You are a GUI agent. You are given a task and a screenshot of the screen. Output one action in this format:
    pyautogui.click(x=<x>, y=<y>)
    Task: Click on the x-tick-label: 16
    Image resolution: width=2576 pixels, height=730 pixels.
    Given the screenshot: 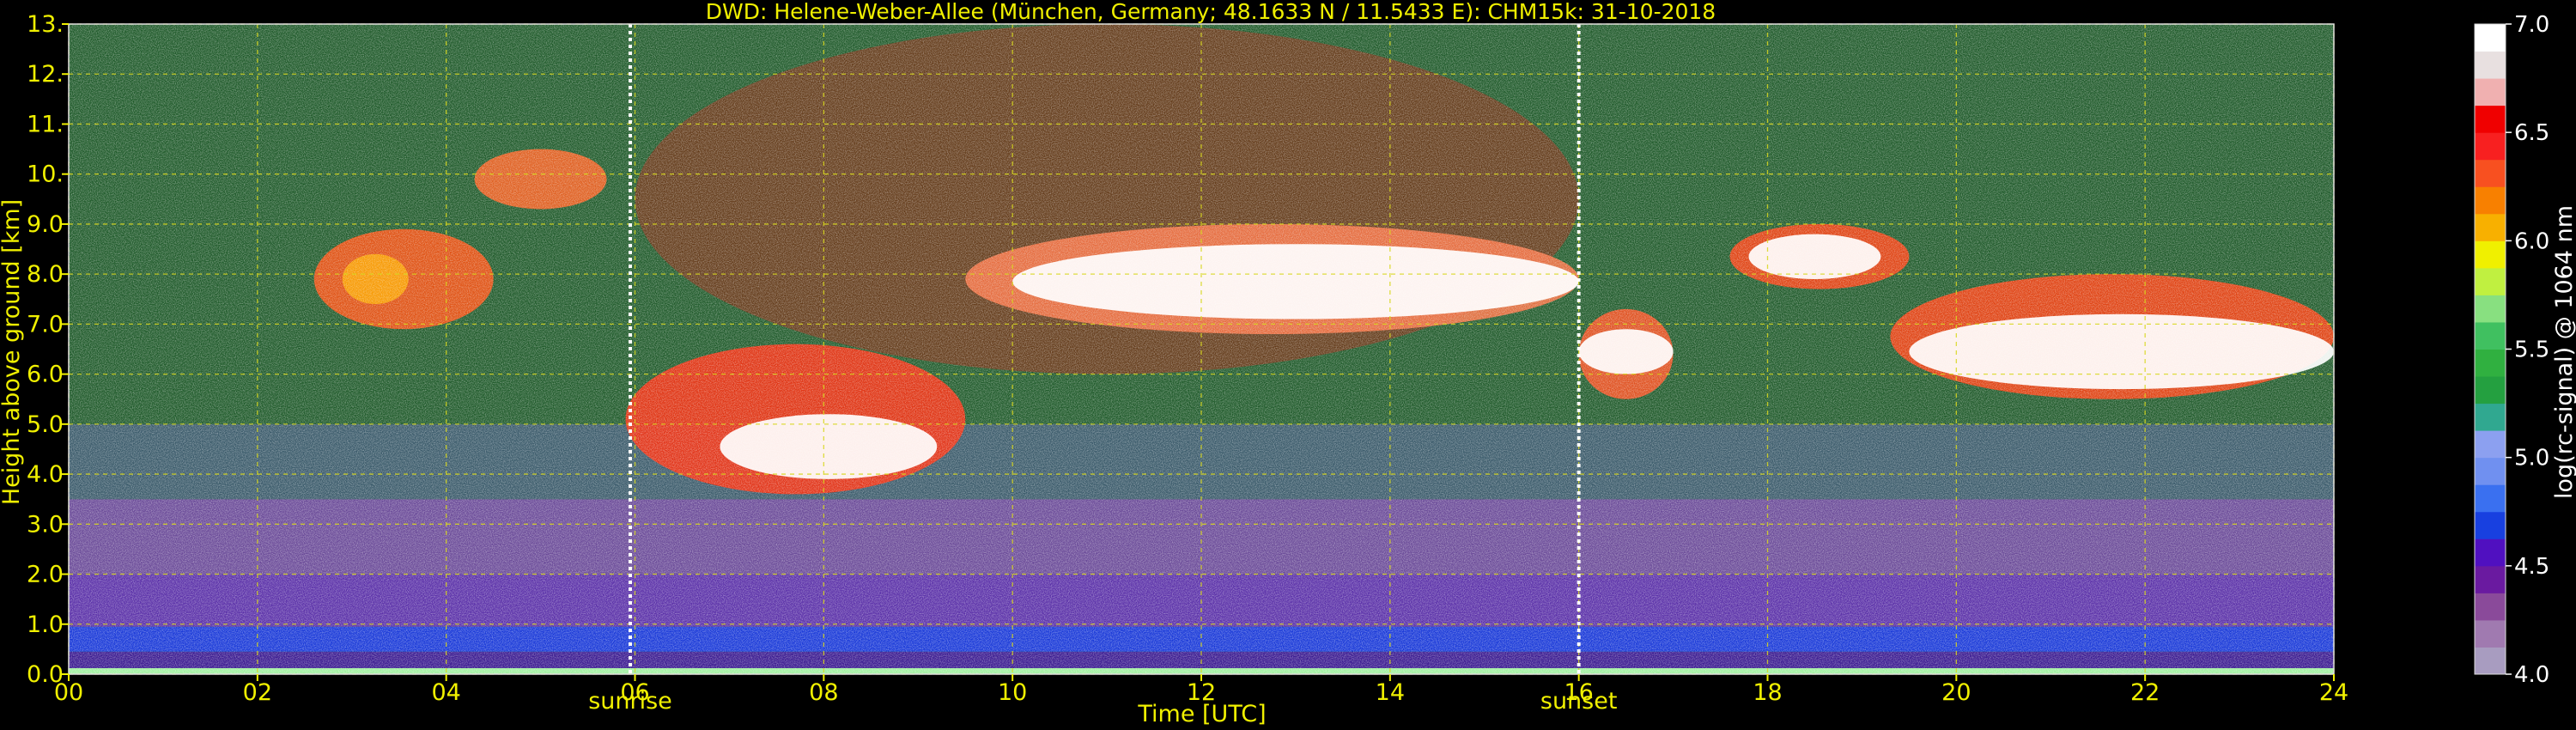 What is the action you would take?
    pyautogui.click(x=1579, y=692)
    